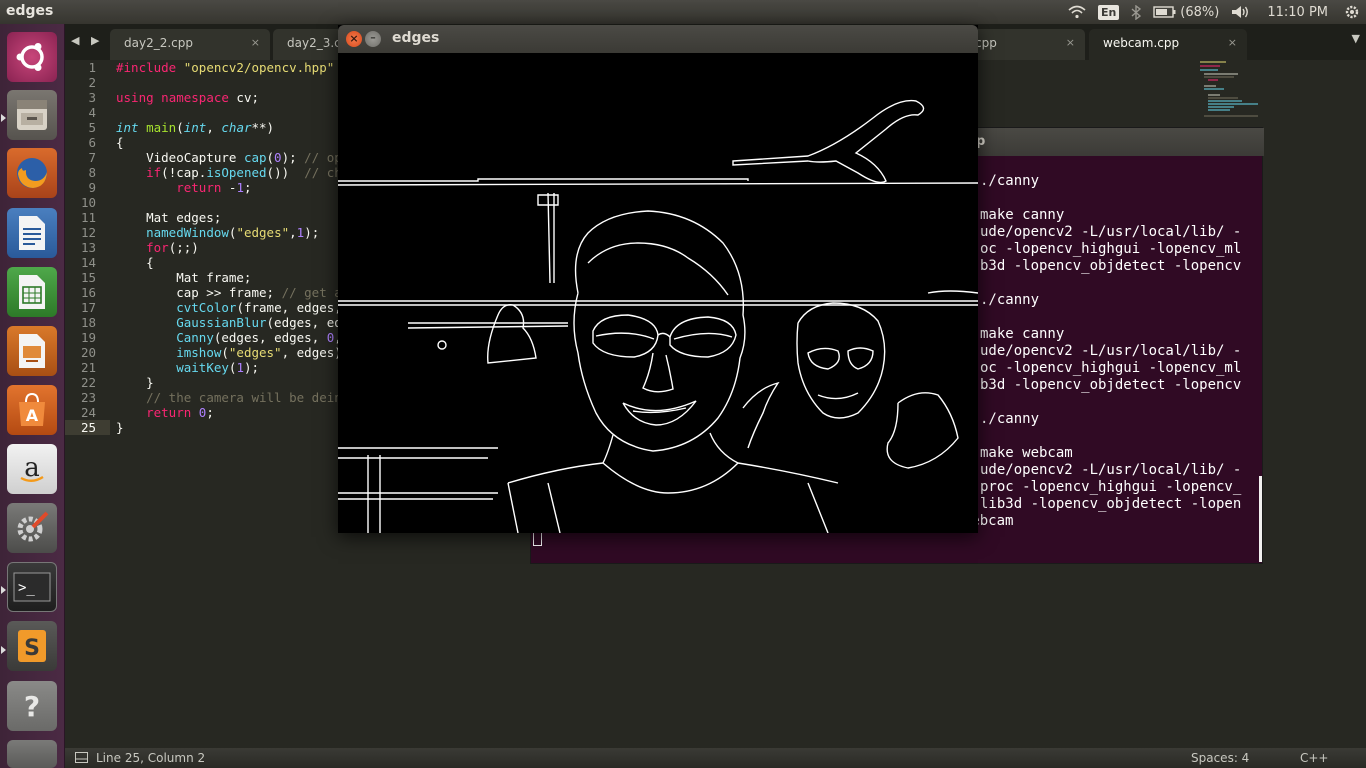 The height and width of the screenshot is (768, 1366). I want to click on edges-window-title: edges, so click(416, 38).